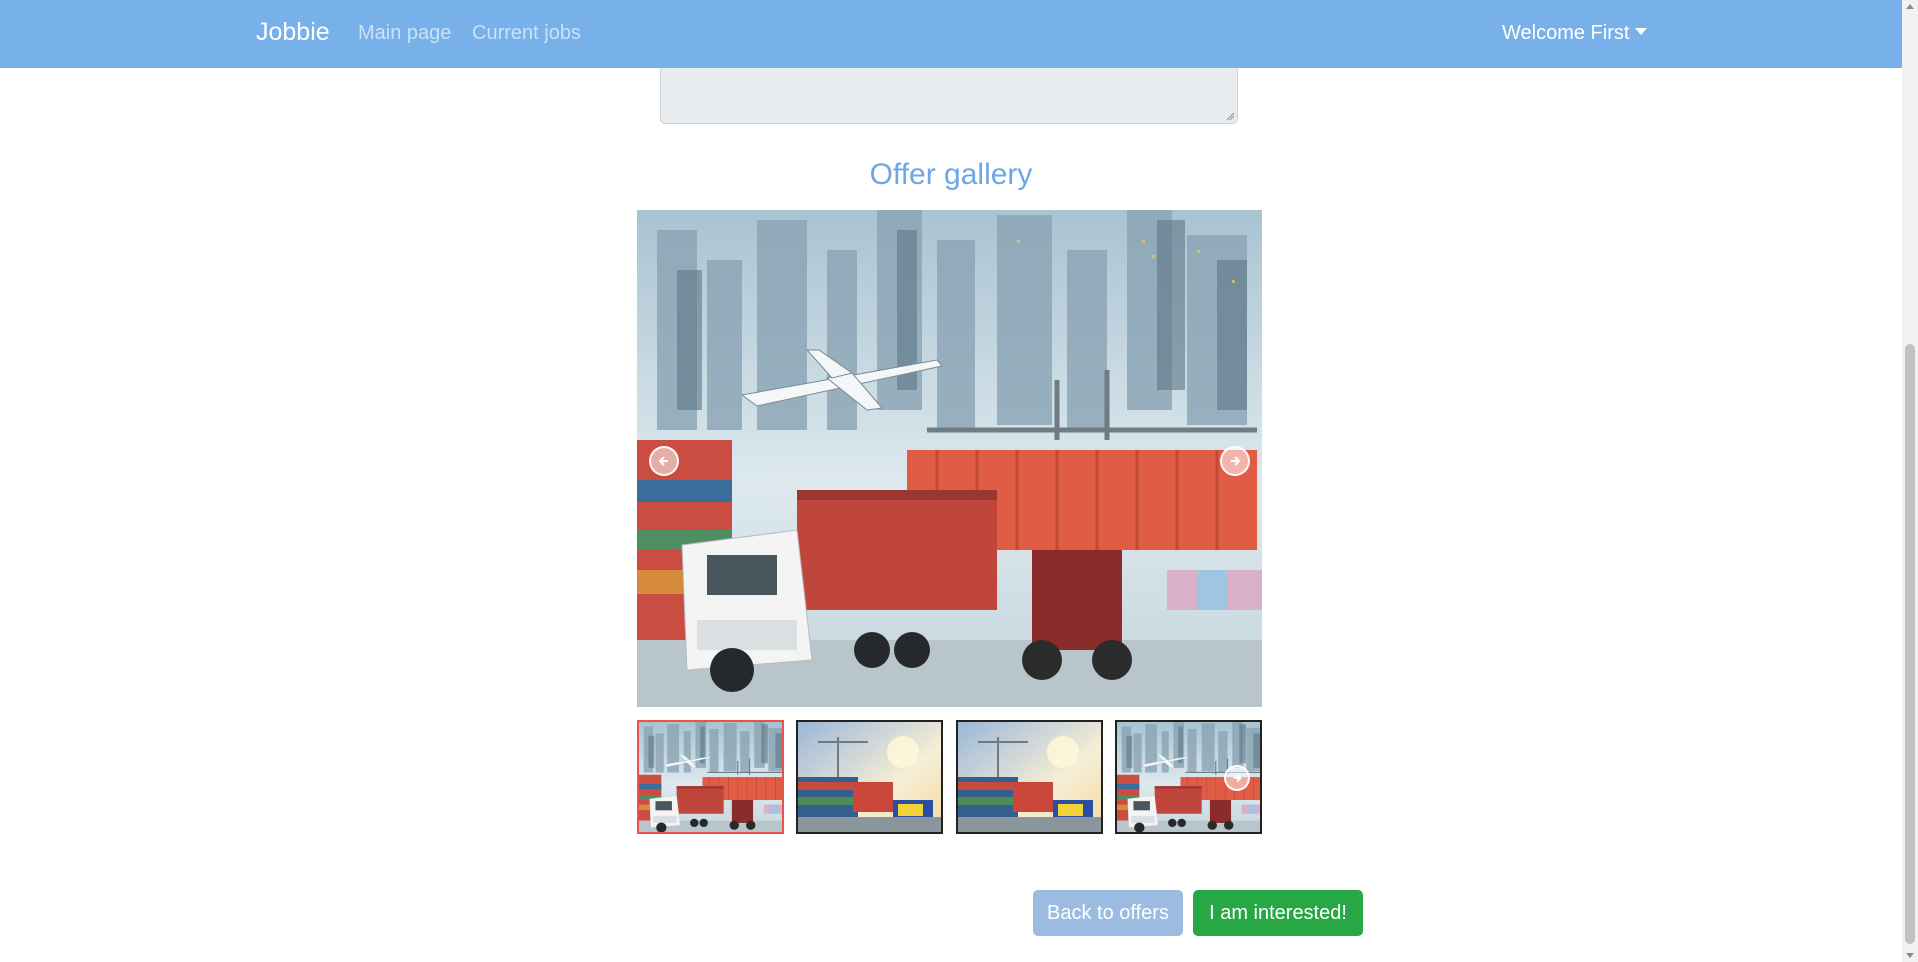  What do you see at coordinates (1910, 955) in the screenshot?
I see `scroll-down-icon` at bounding box center [1910, 955].